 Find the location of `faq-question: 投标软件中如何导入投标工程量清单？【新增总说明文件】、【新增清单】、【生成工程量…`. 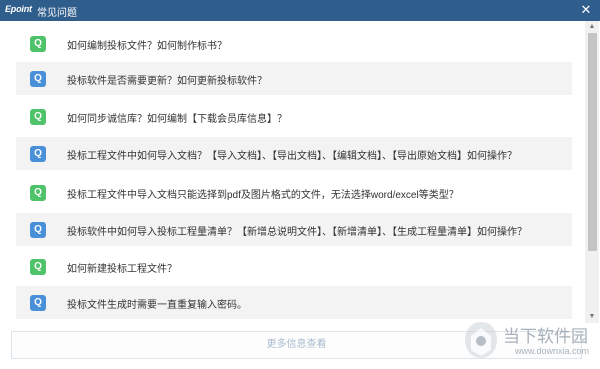

faq-question: 投标软件中如何导入投标工程量清单？【新增总说明文件】、【新增清单】、【生成工程量… is located at coordinates (297, 230).